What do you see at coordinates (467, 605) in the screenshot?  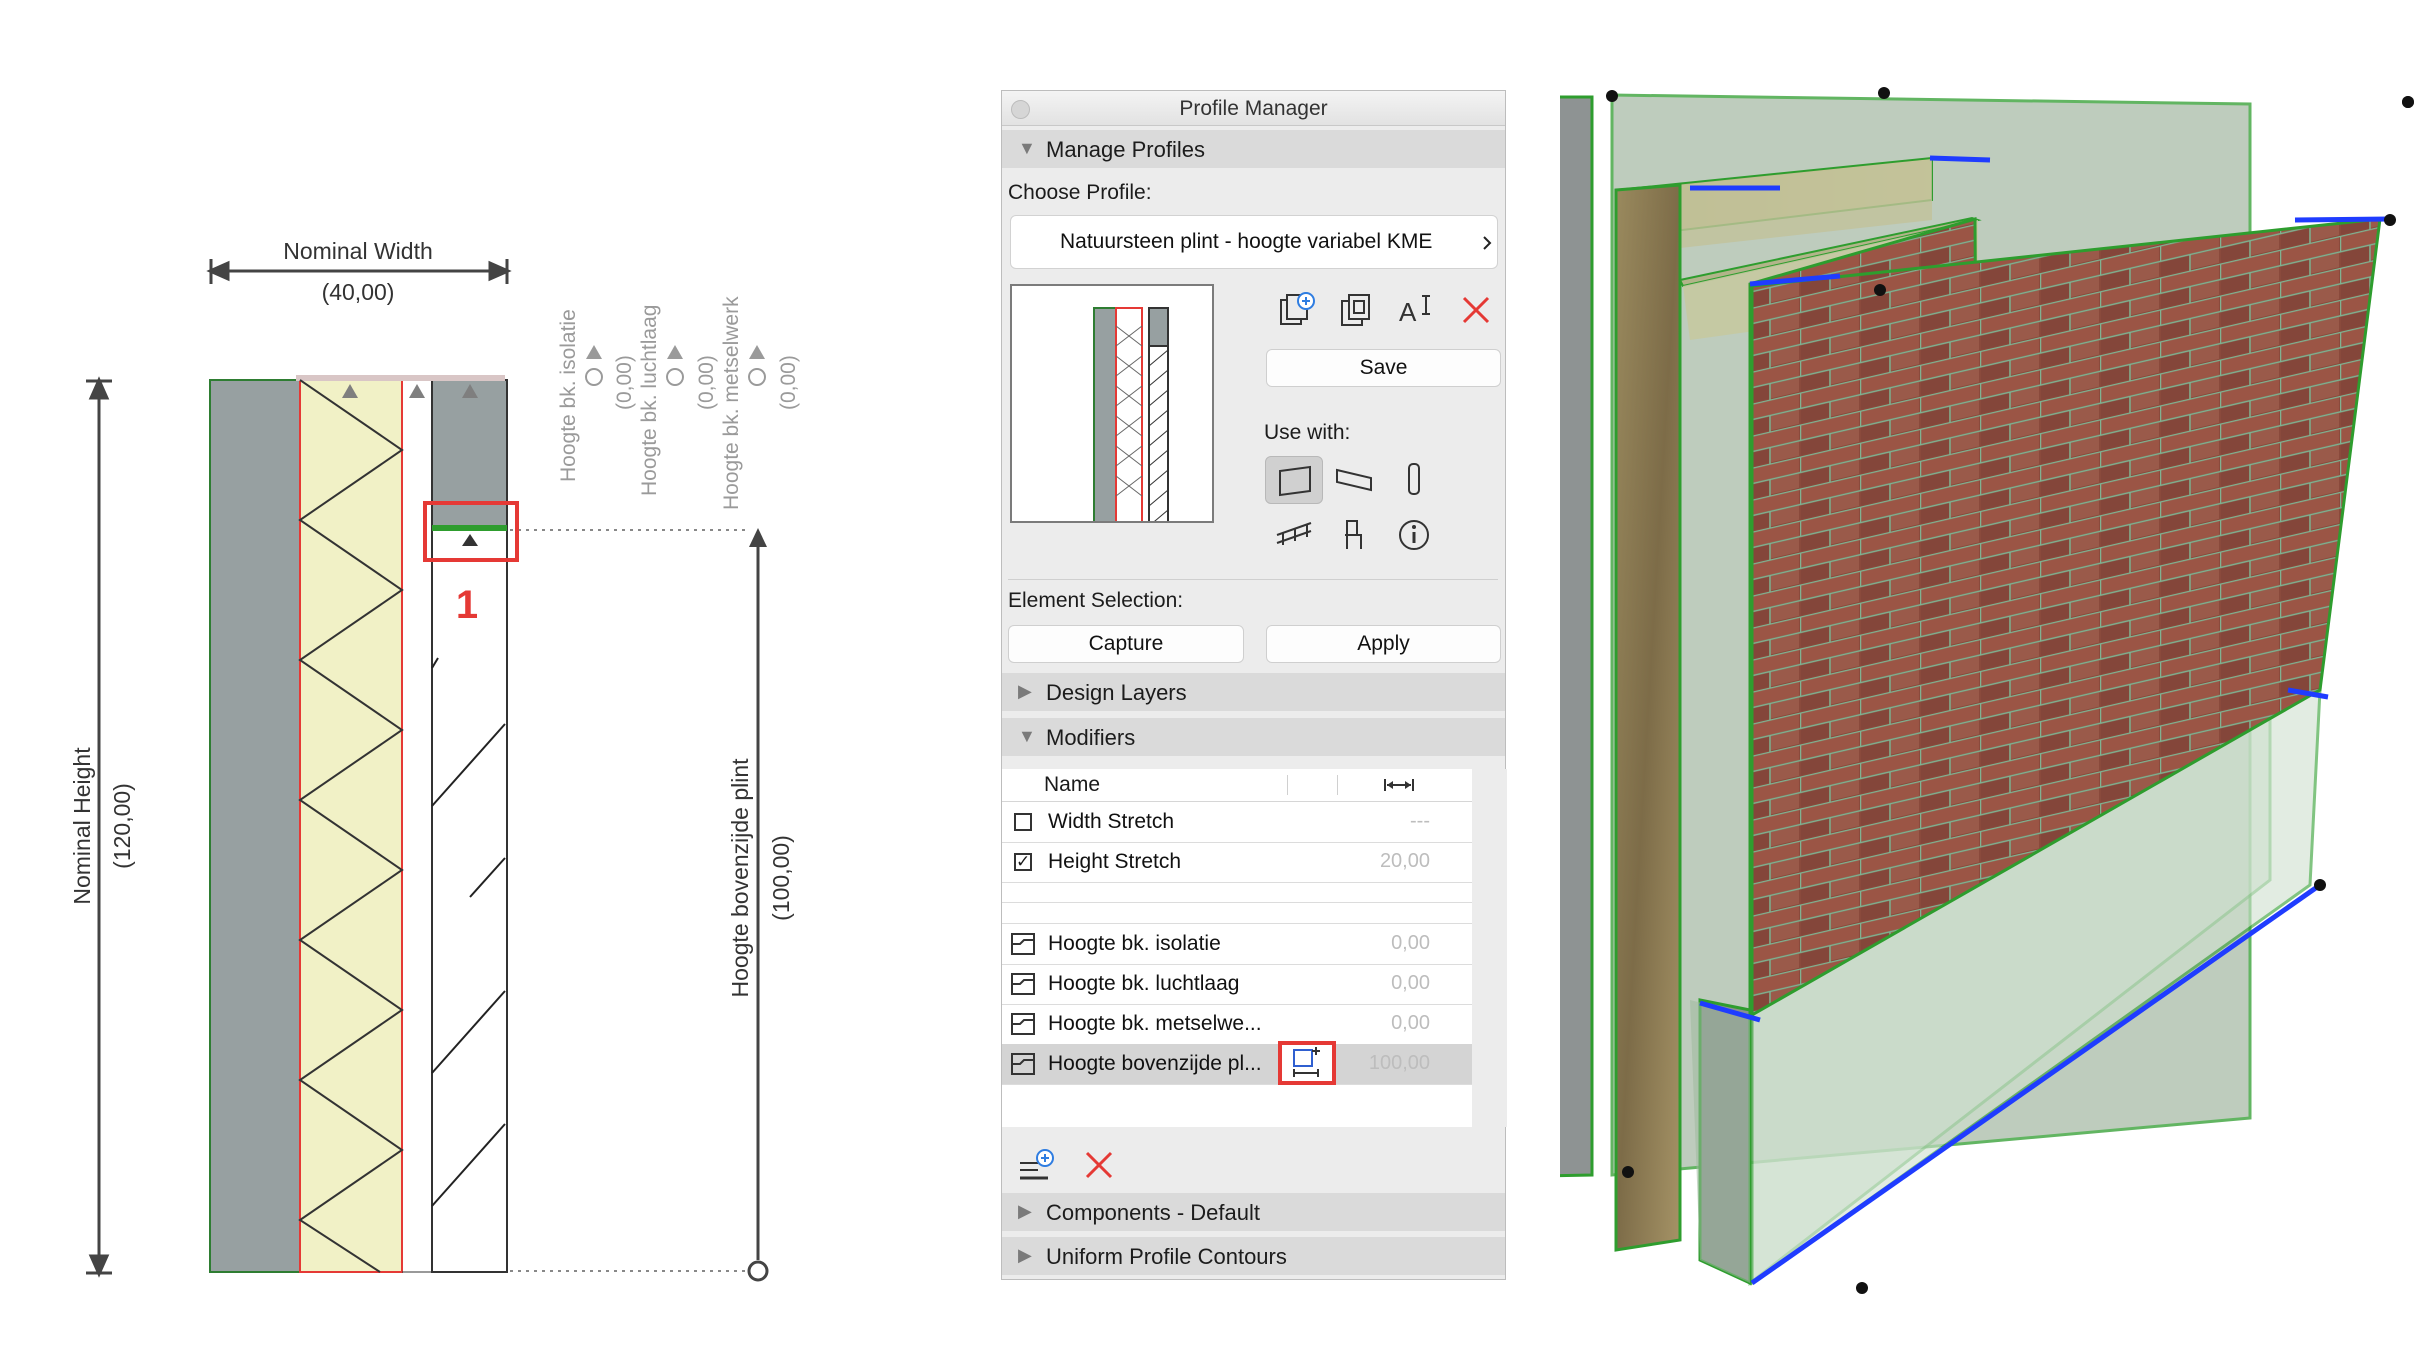 I see `callout-number: 1` at bounding box center [467, 605].